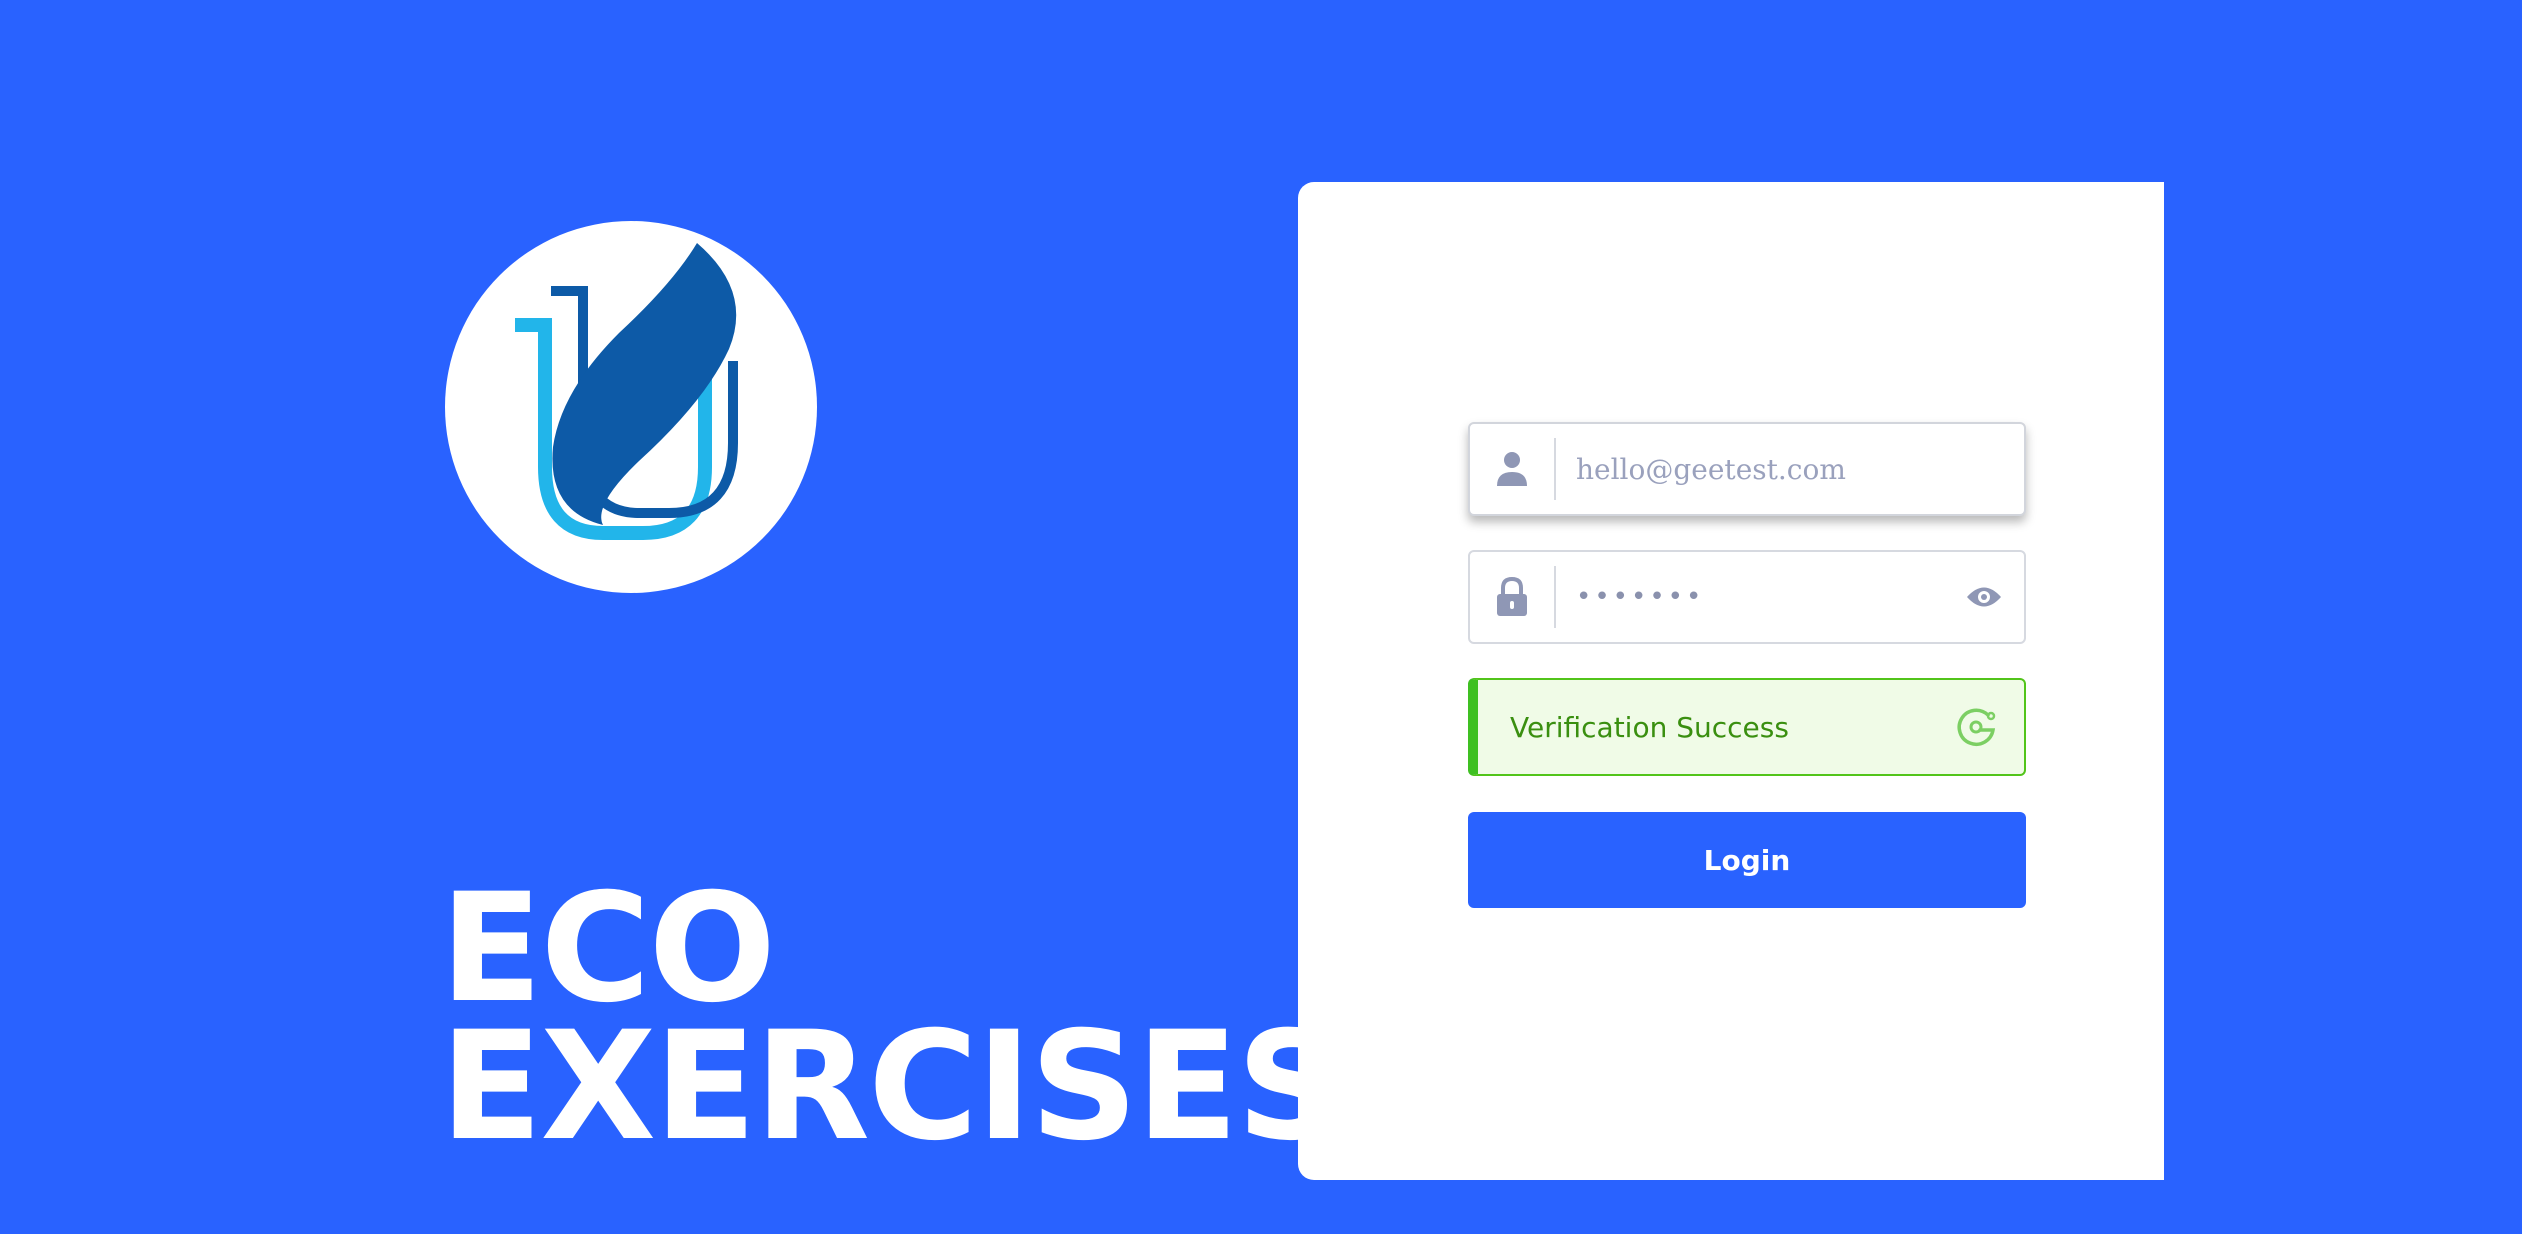 Image resolution: width=2522 pixels, height=1234 pixels. I want to click on user-icon, so click(1513, 469).